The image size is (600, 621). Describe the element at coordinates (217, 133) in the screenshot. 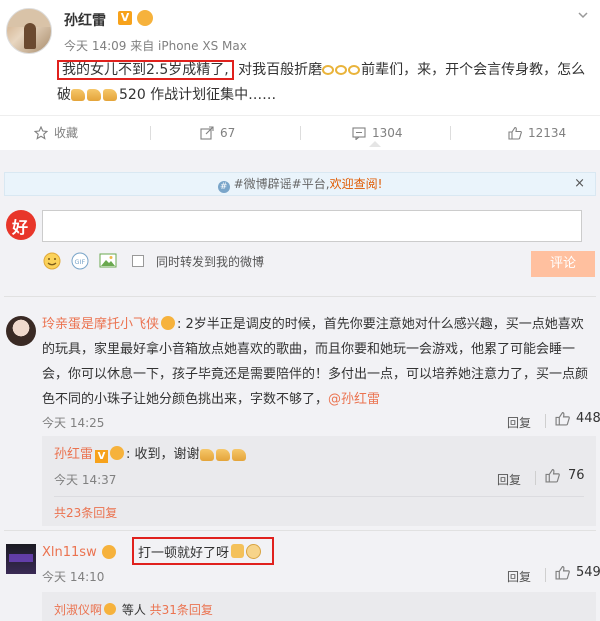

I see `forward-button: 67` at that location.